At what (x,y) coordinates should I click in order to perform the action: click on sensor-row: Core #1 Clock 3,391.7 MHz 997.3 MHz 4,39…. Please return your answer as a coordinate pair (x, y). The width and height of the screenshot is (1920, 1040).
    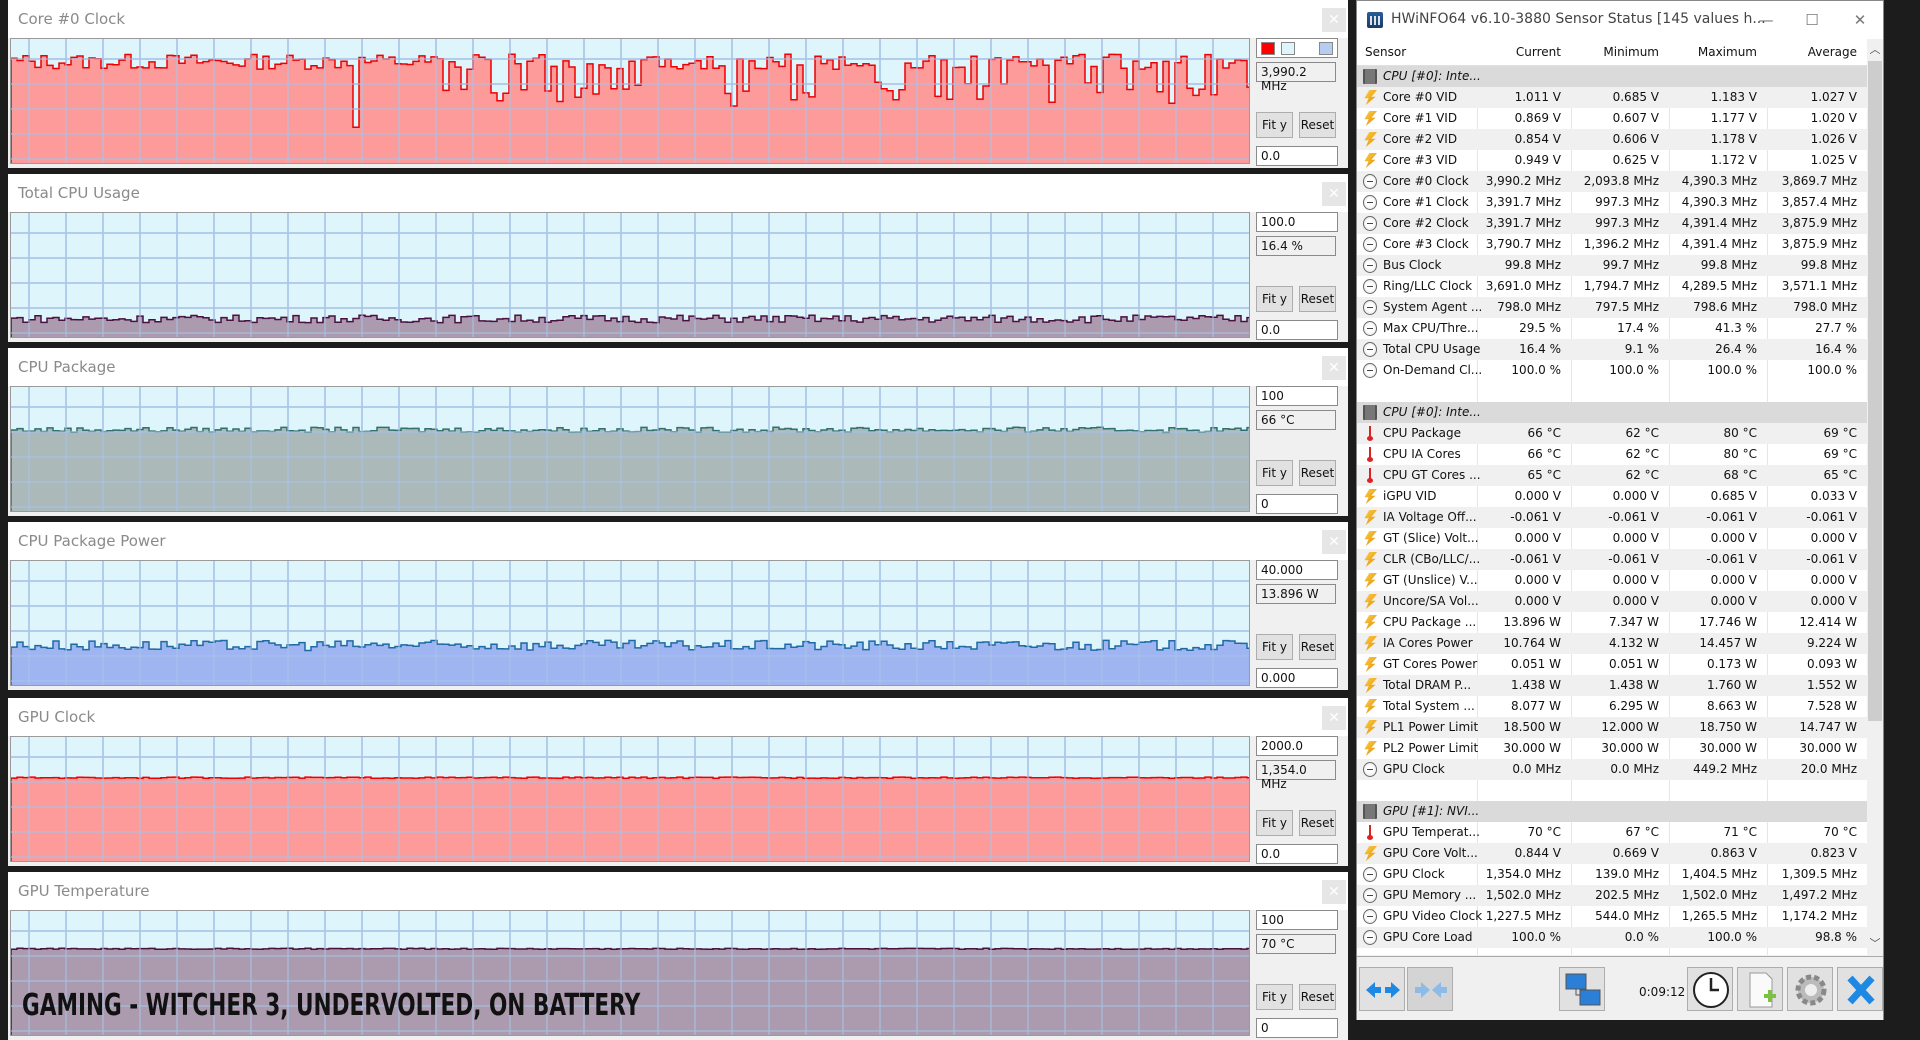
    Looking at the image, I should click on (1612, 202).